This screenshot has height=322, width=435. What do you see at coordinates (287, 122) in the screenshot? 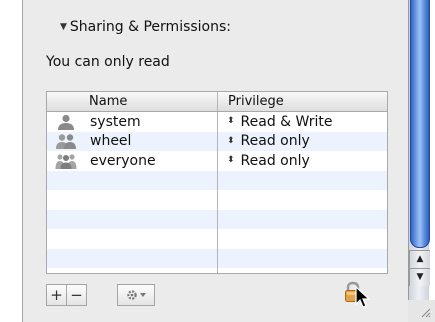
I see `privilege-value: Read & Write` at bounding box center [287, 122].